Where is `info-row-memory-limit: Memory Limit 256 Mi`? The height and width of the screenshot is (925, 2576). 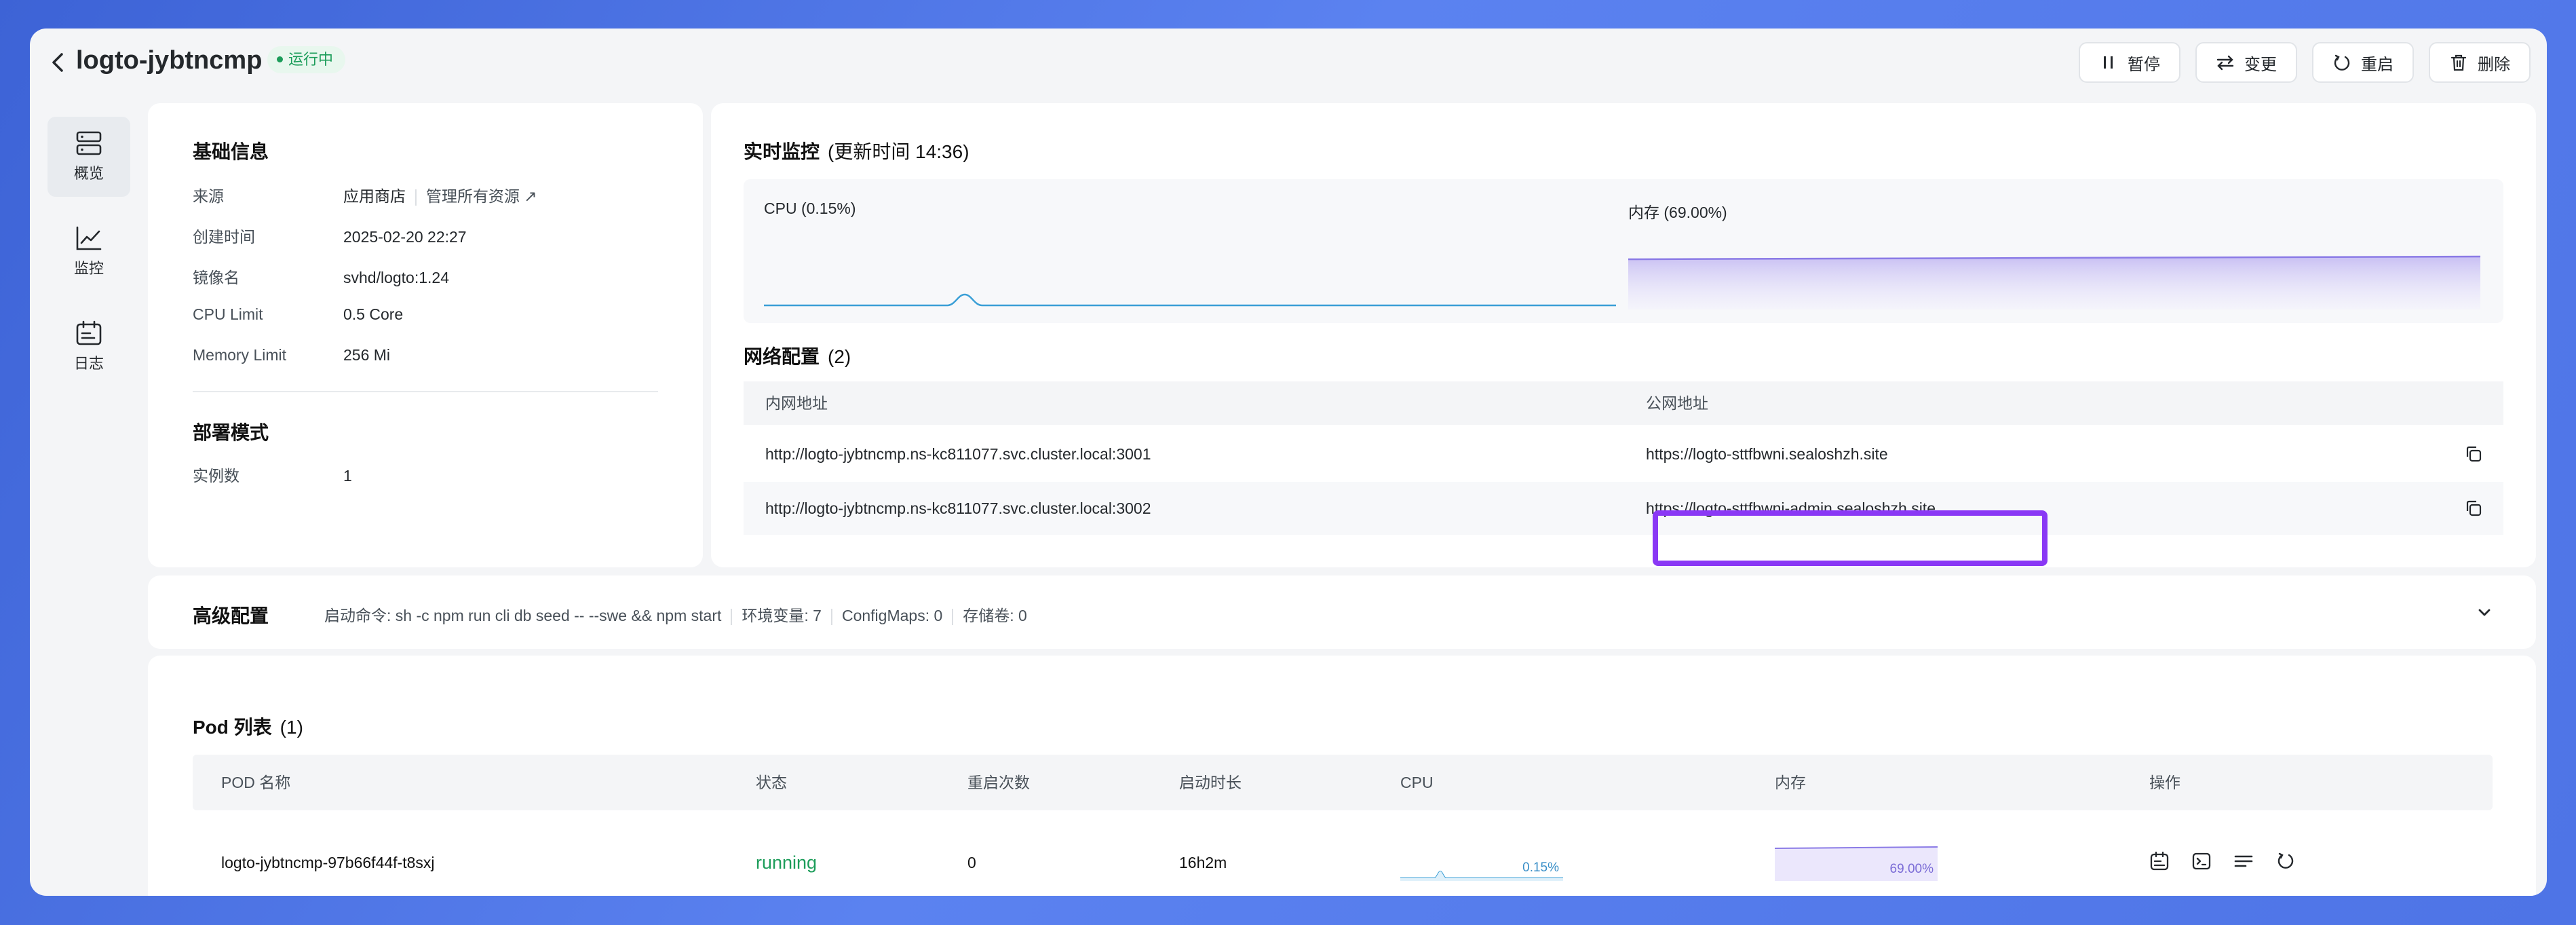 info-row-memory-limit: Memory Limit 256 Mi is located at coordinates (291, 355).